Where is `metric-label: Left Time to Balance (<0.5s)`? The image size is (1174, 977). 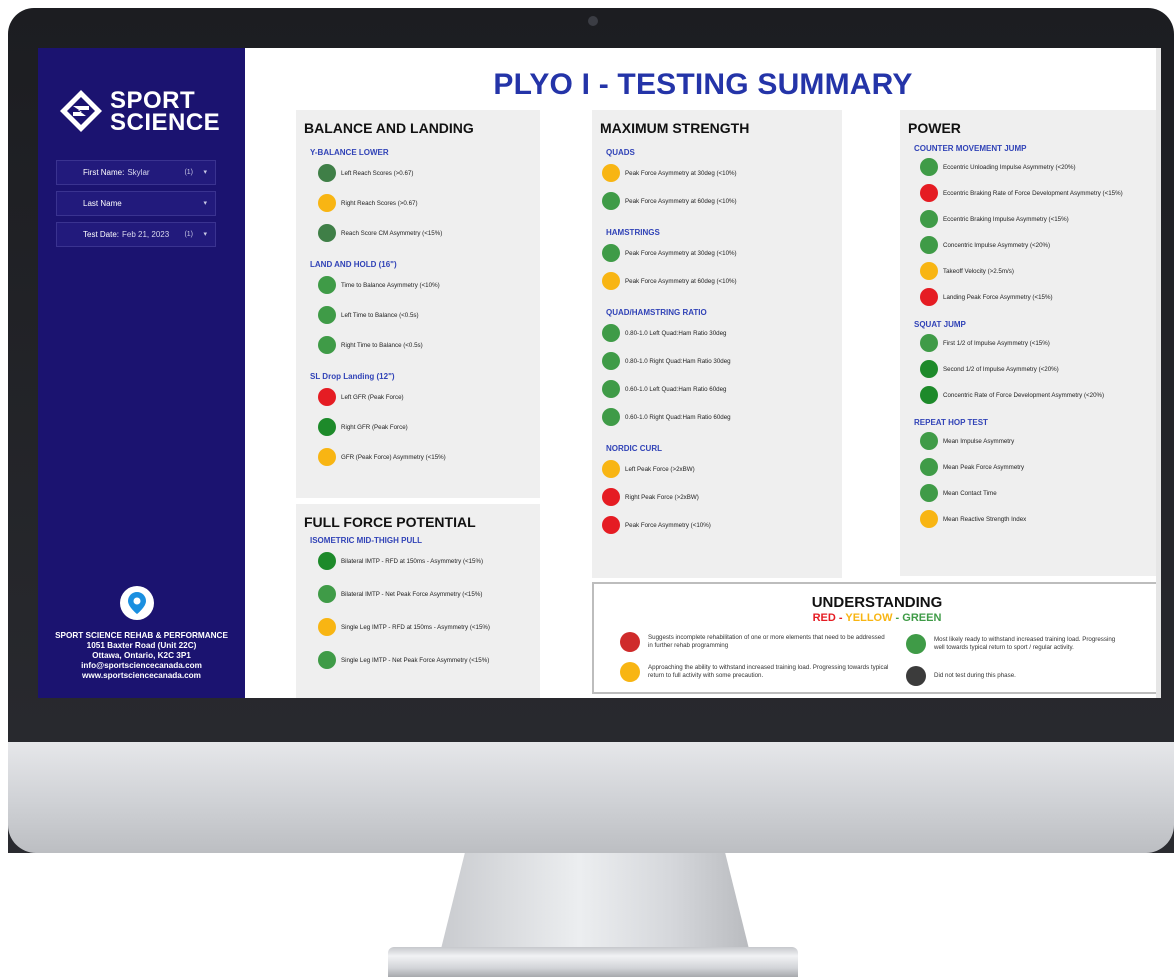
metric-label: Left Time to Balance (<0.5s) is located at coordinates (380, 315).